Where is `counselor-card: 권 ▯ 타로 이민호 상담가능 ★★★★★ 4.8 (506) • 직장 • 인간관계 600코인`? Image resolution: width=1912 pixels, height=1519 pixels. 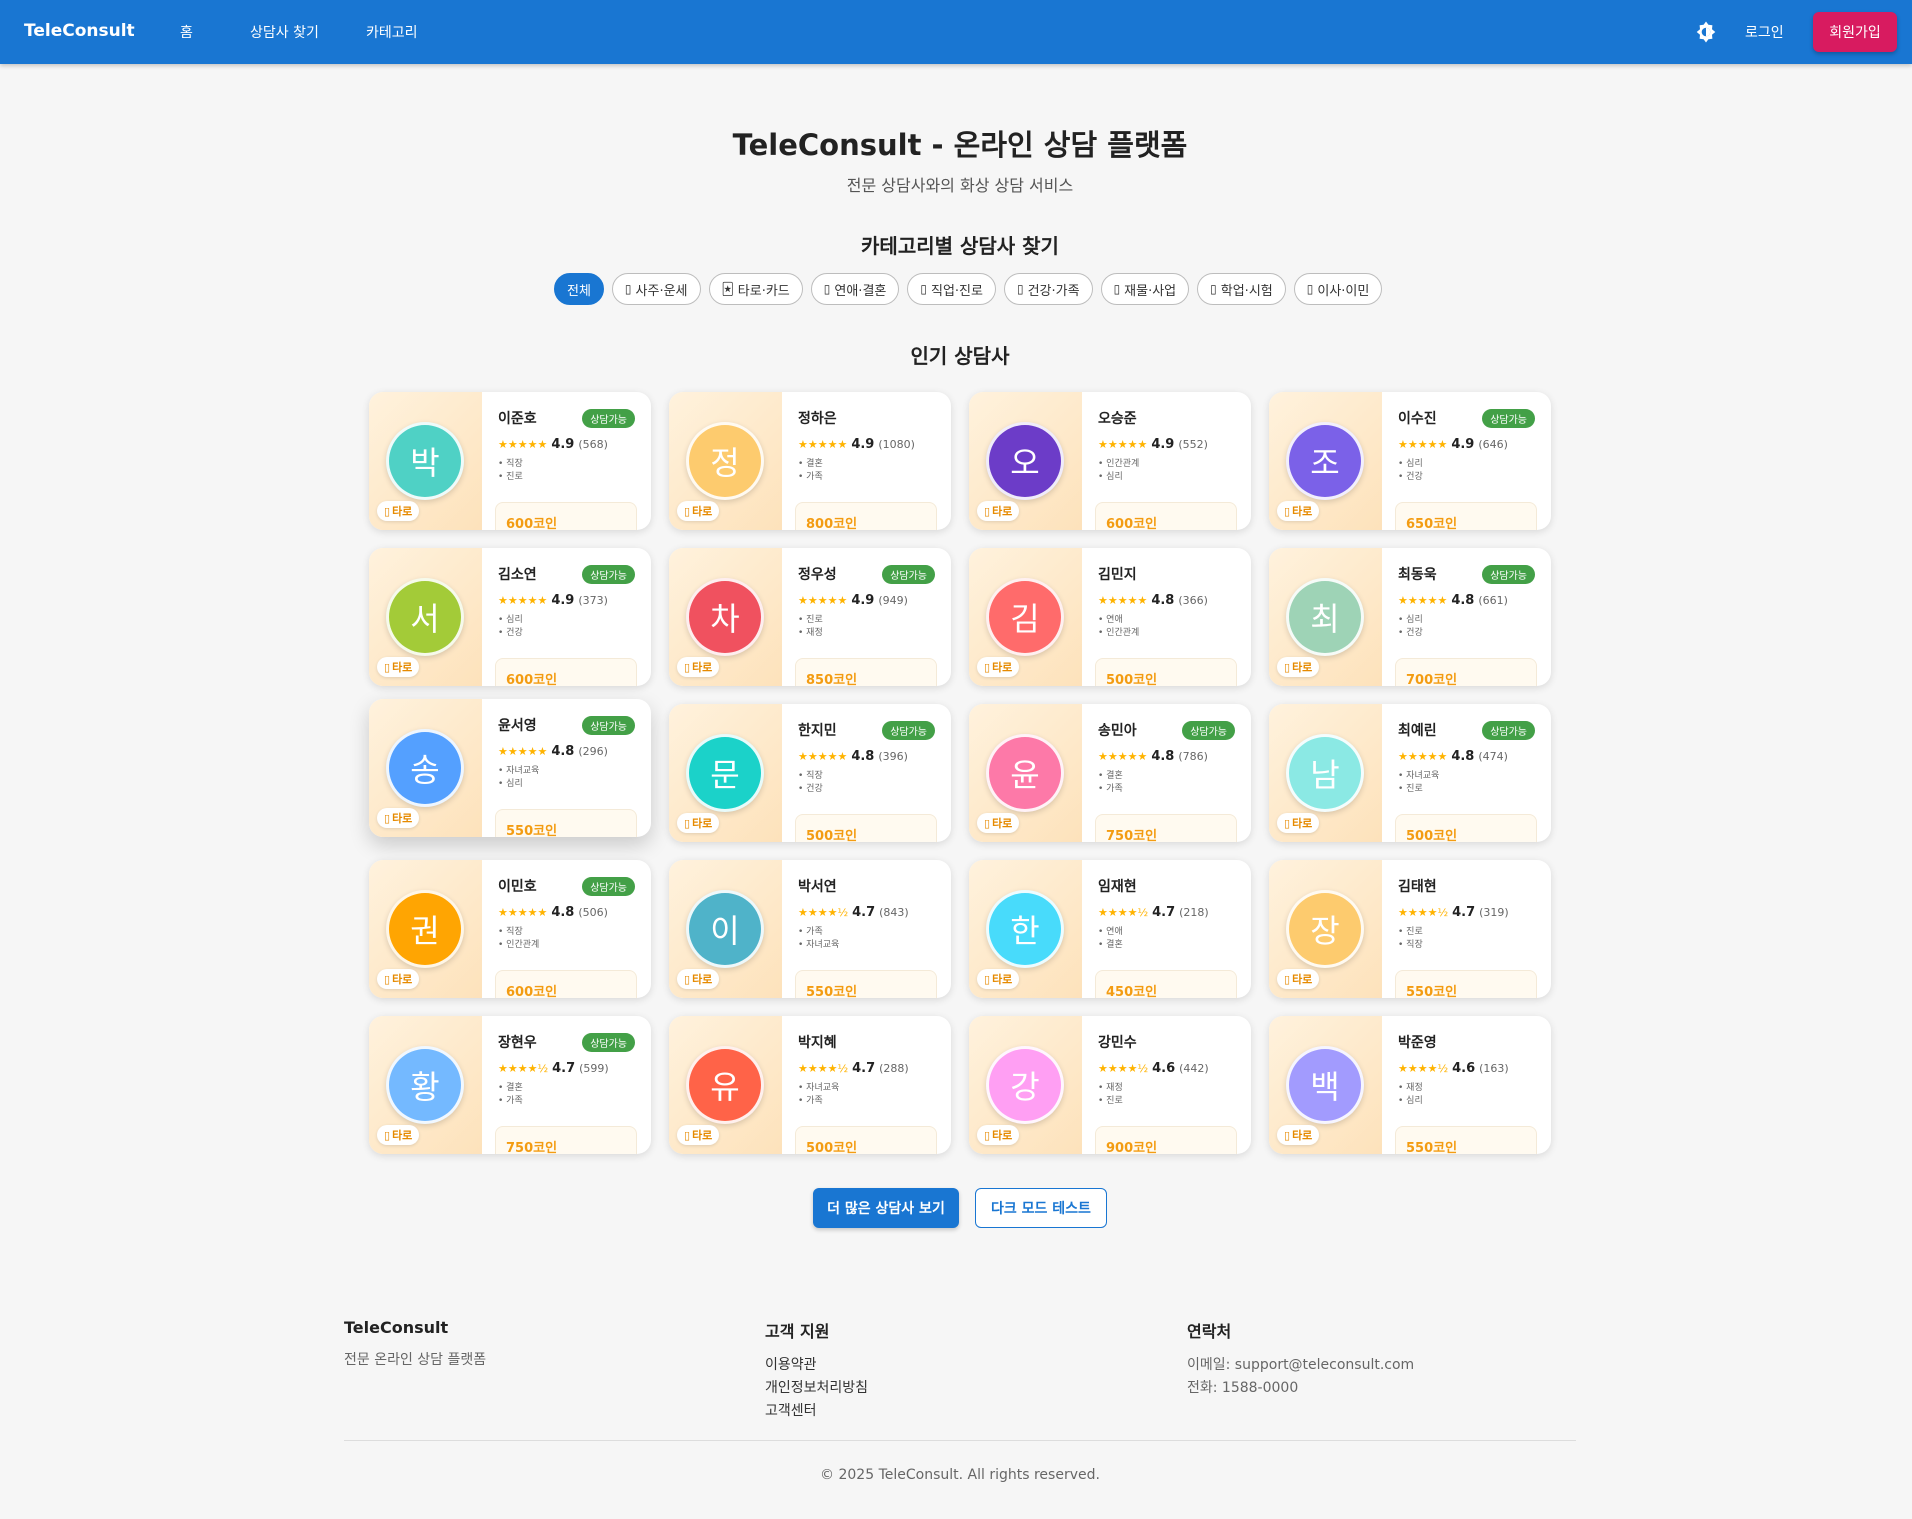 counselor-card: 권 ▯ 타로 이민호 상담가능 ★★★★★ 4.8 (506) • 직장 • 인간관계 600코인 is located at coordinates (510, 929).